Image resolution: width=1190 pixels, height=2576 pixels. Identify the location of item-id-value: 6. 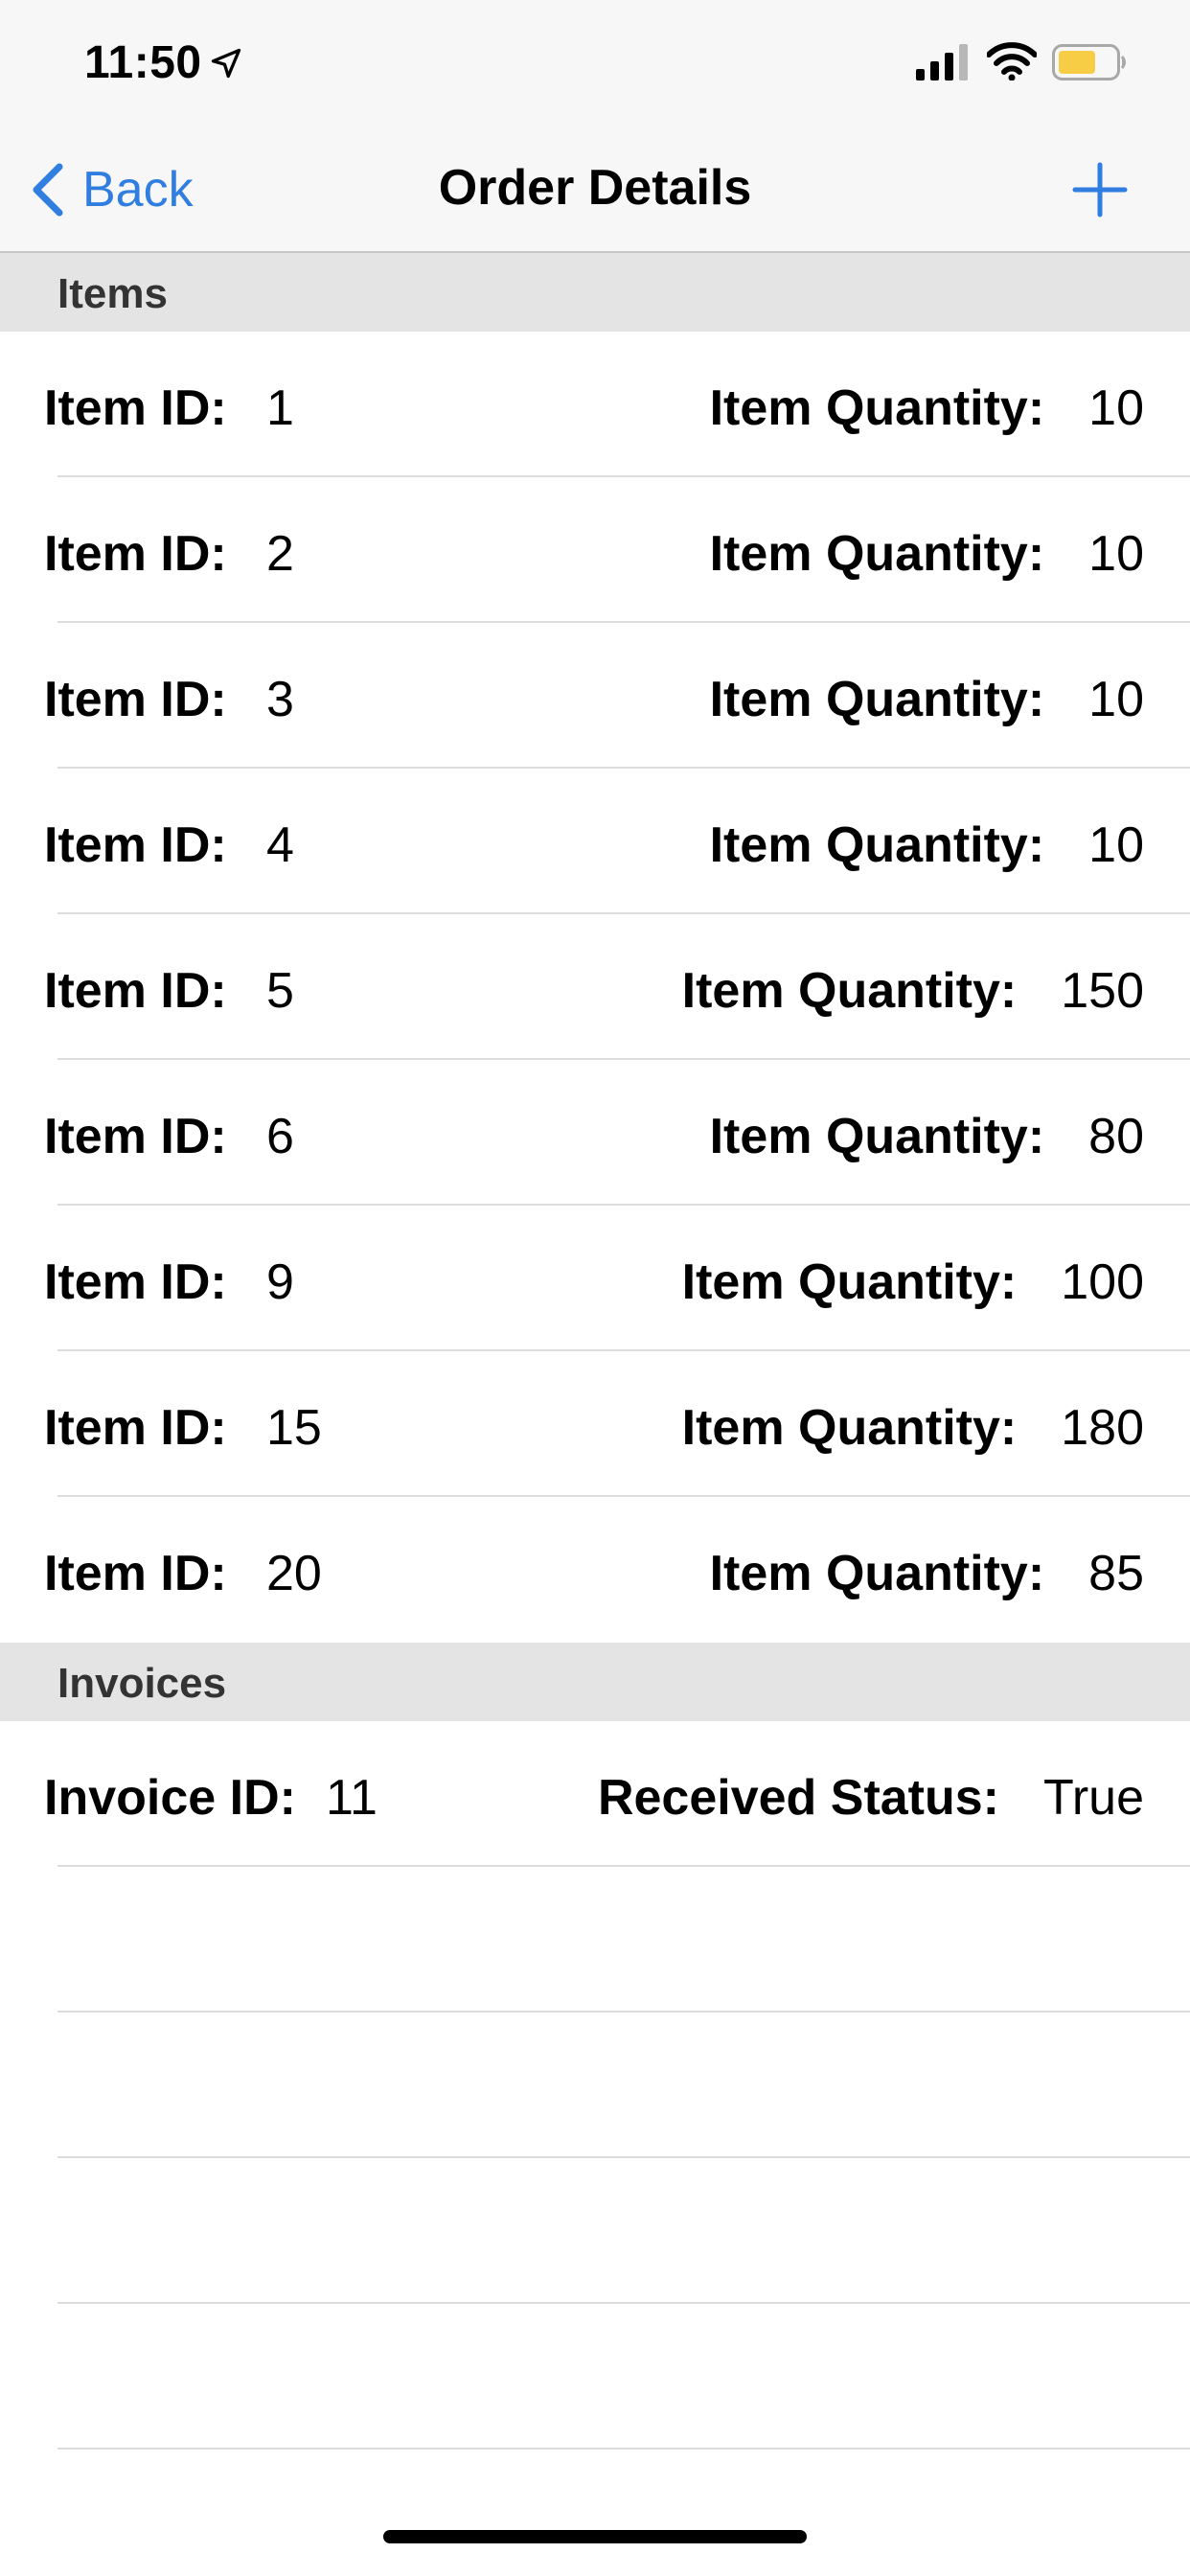
(280, 1136).